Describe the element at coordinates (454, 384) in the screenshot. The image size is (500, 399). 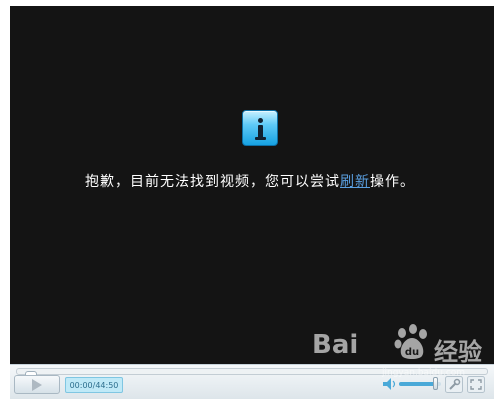
I see `wrench-icon` at that location.